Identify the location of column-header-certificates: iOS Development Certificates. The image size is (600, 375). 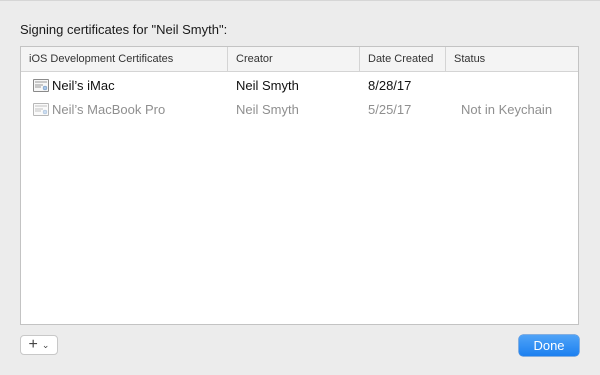
(124, 59).